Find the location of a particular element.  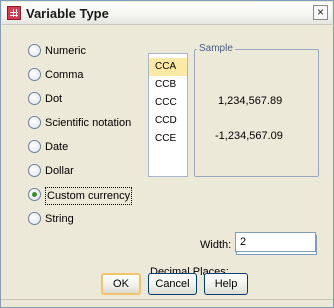

currency-item-ccb: CCB is located at coordinates (168, 85).